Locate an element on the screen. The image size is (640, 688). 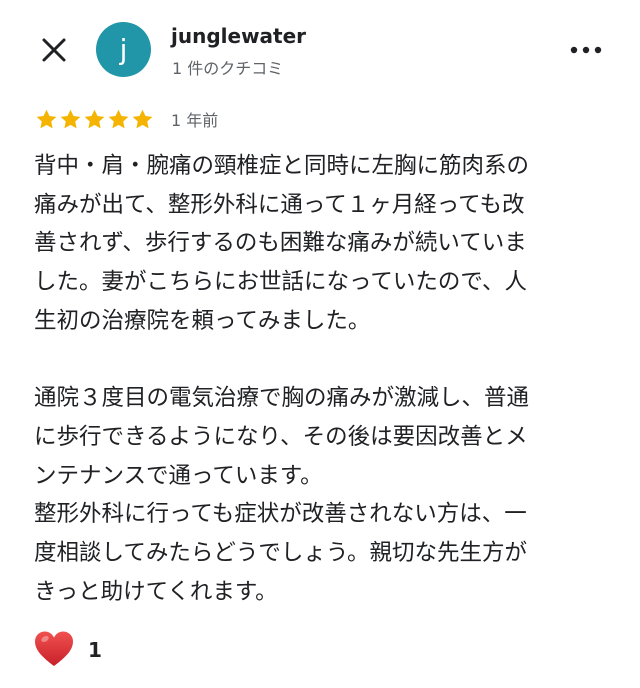
more-horizontal-icon is located at coordinates (586, 50).